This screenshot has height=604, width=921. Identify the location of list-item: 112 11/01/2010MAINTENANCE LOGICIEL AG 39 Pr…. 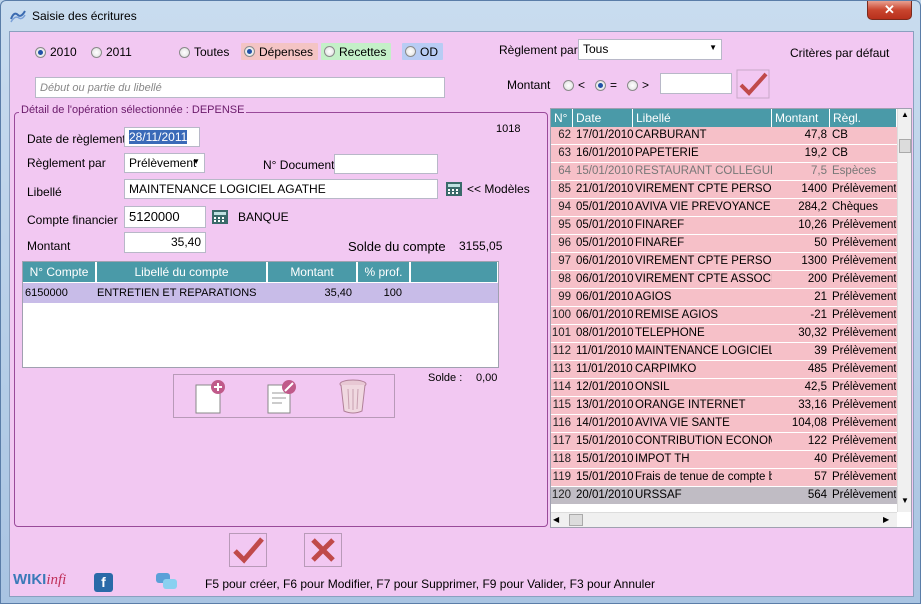
(724, 352).